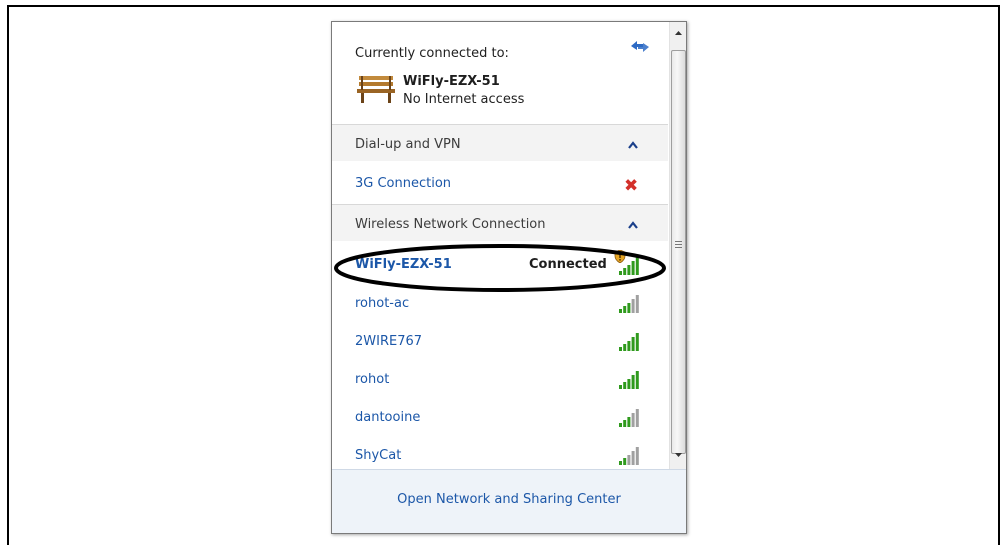 This screenshot has height=545, width=1008. What do you see at coordinates (678, 252) in the screenshot?
I see `scrollbar-thumb` at bounding box center [678, 252].